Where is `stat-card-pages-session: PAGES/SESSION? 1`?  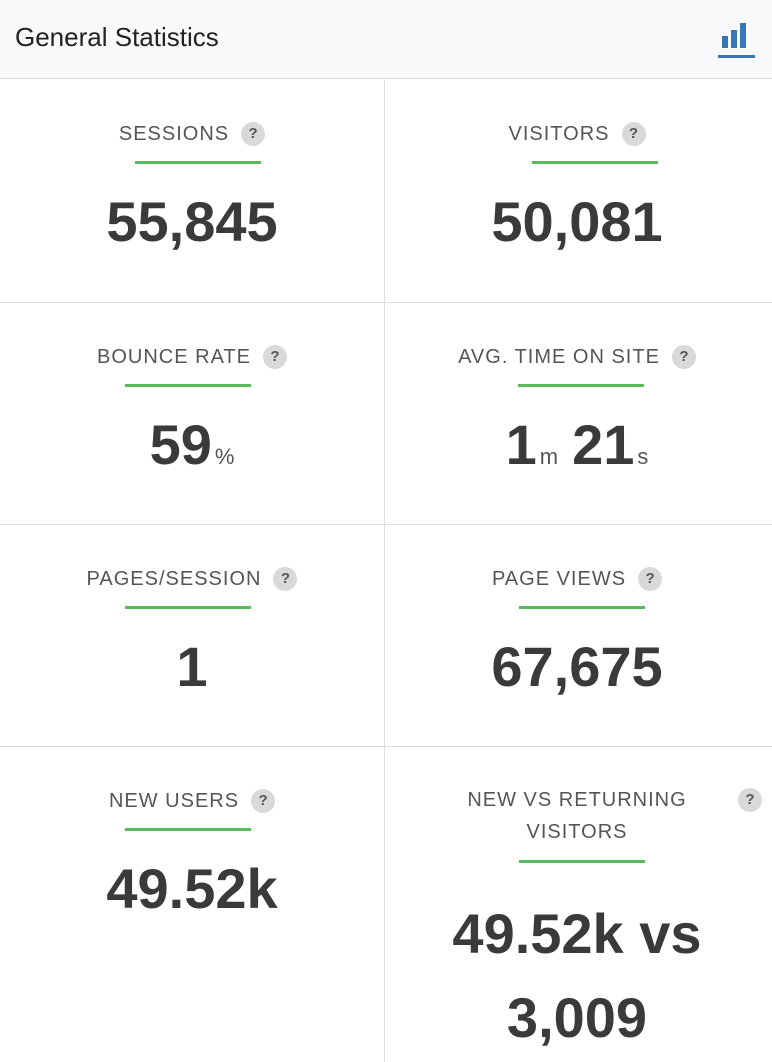 stat-card-pages-session: PAGES/SESSION? 1 is located at coordinates (192, 635).